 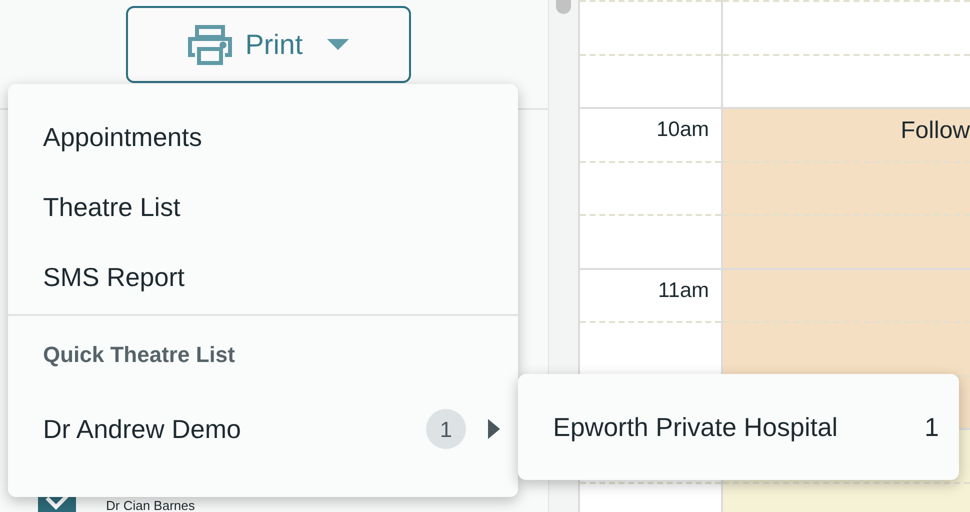 I want to click on time-label: 10am, so click(x=682, y=129).